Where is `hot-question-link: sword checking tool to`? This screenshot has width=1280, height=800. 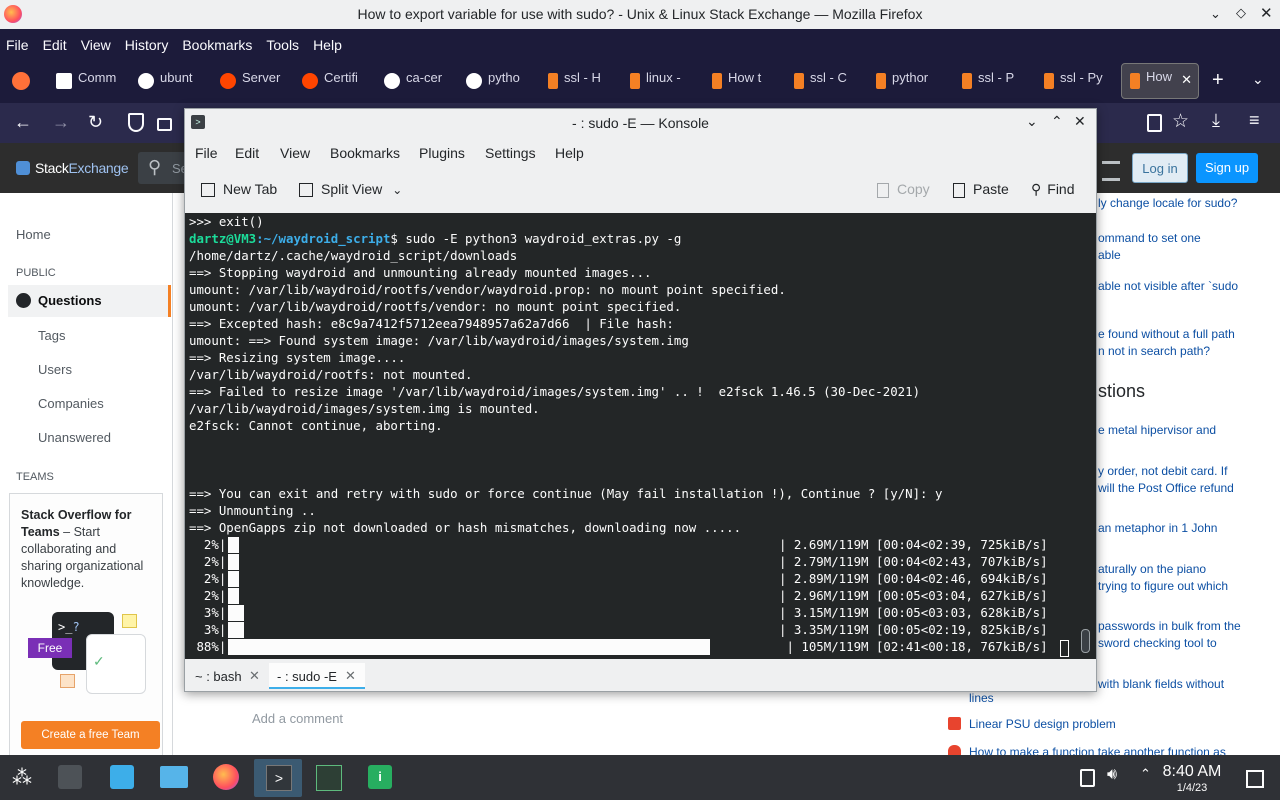
hot-question-link: sword checking tool to is located at coordinates (1157, 643).